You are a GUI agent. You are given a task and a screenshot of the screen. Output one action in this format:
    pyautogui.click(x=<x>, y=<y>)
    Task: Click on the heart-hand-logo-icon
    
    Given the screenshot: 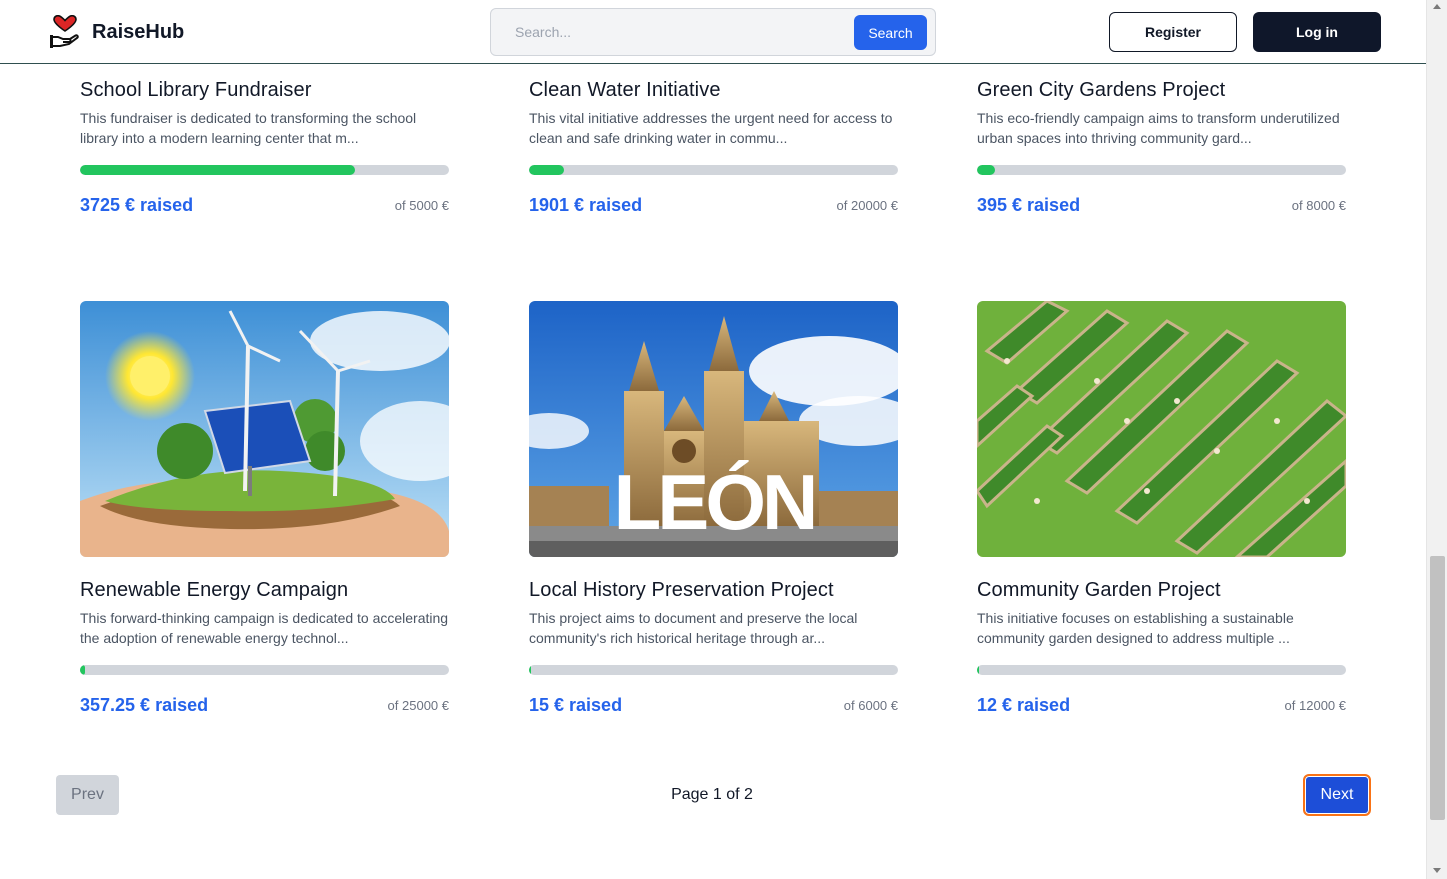 What is the action you would take?
    pyautogui.click(x=64, y=31)
    